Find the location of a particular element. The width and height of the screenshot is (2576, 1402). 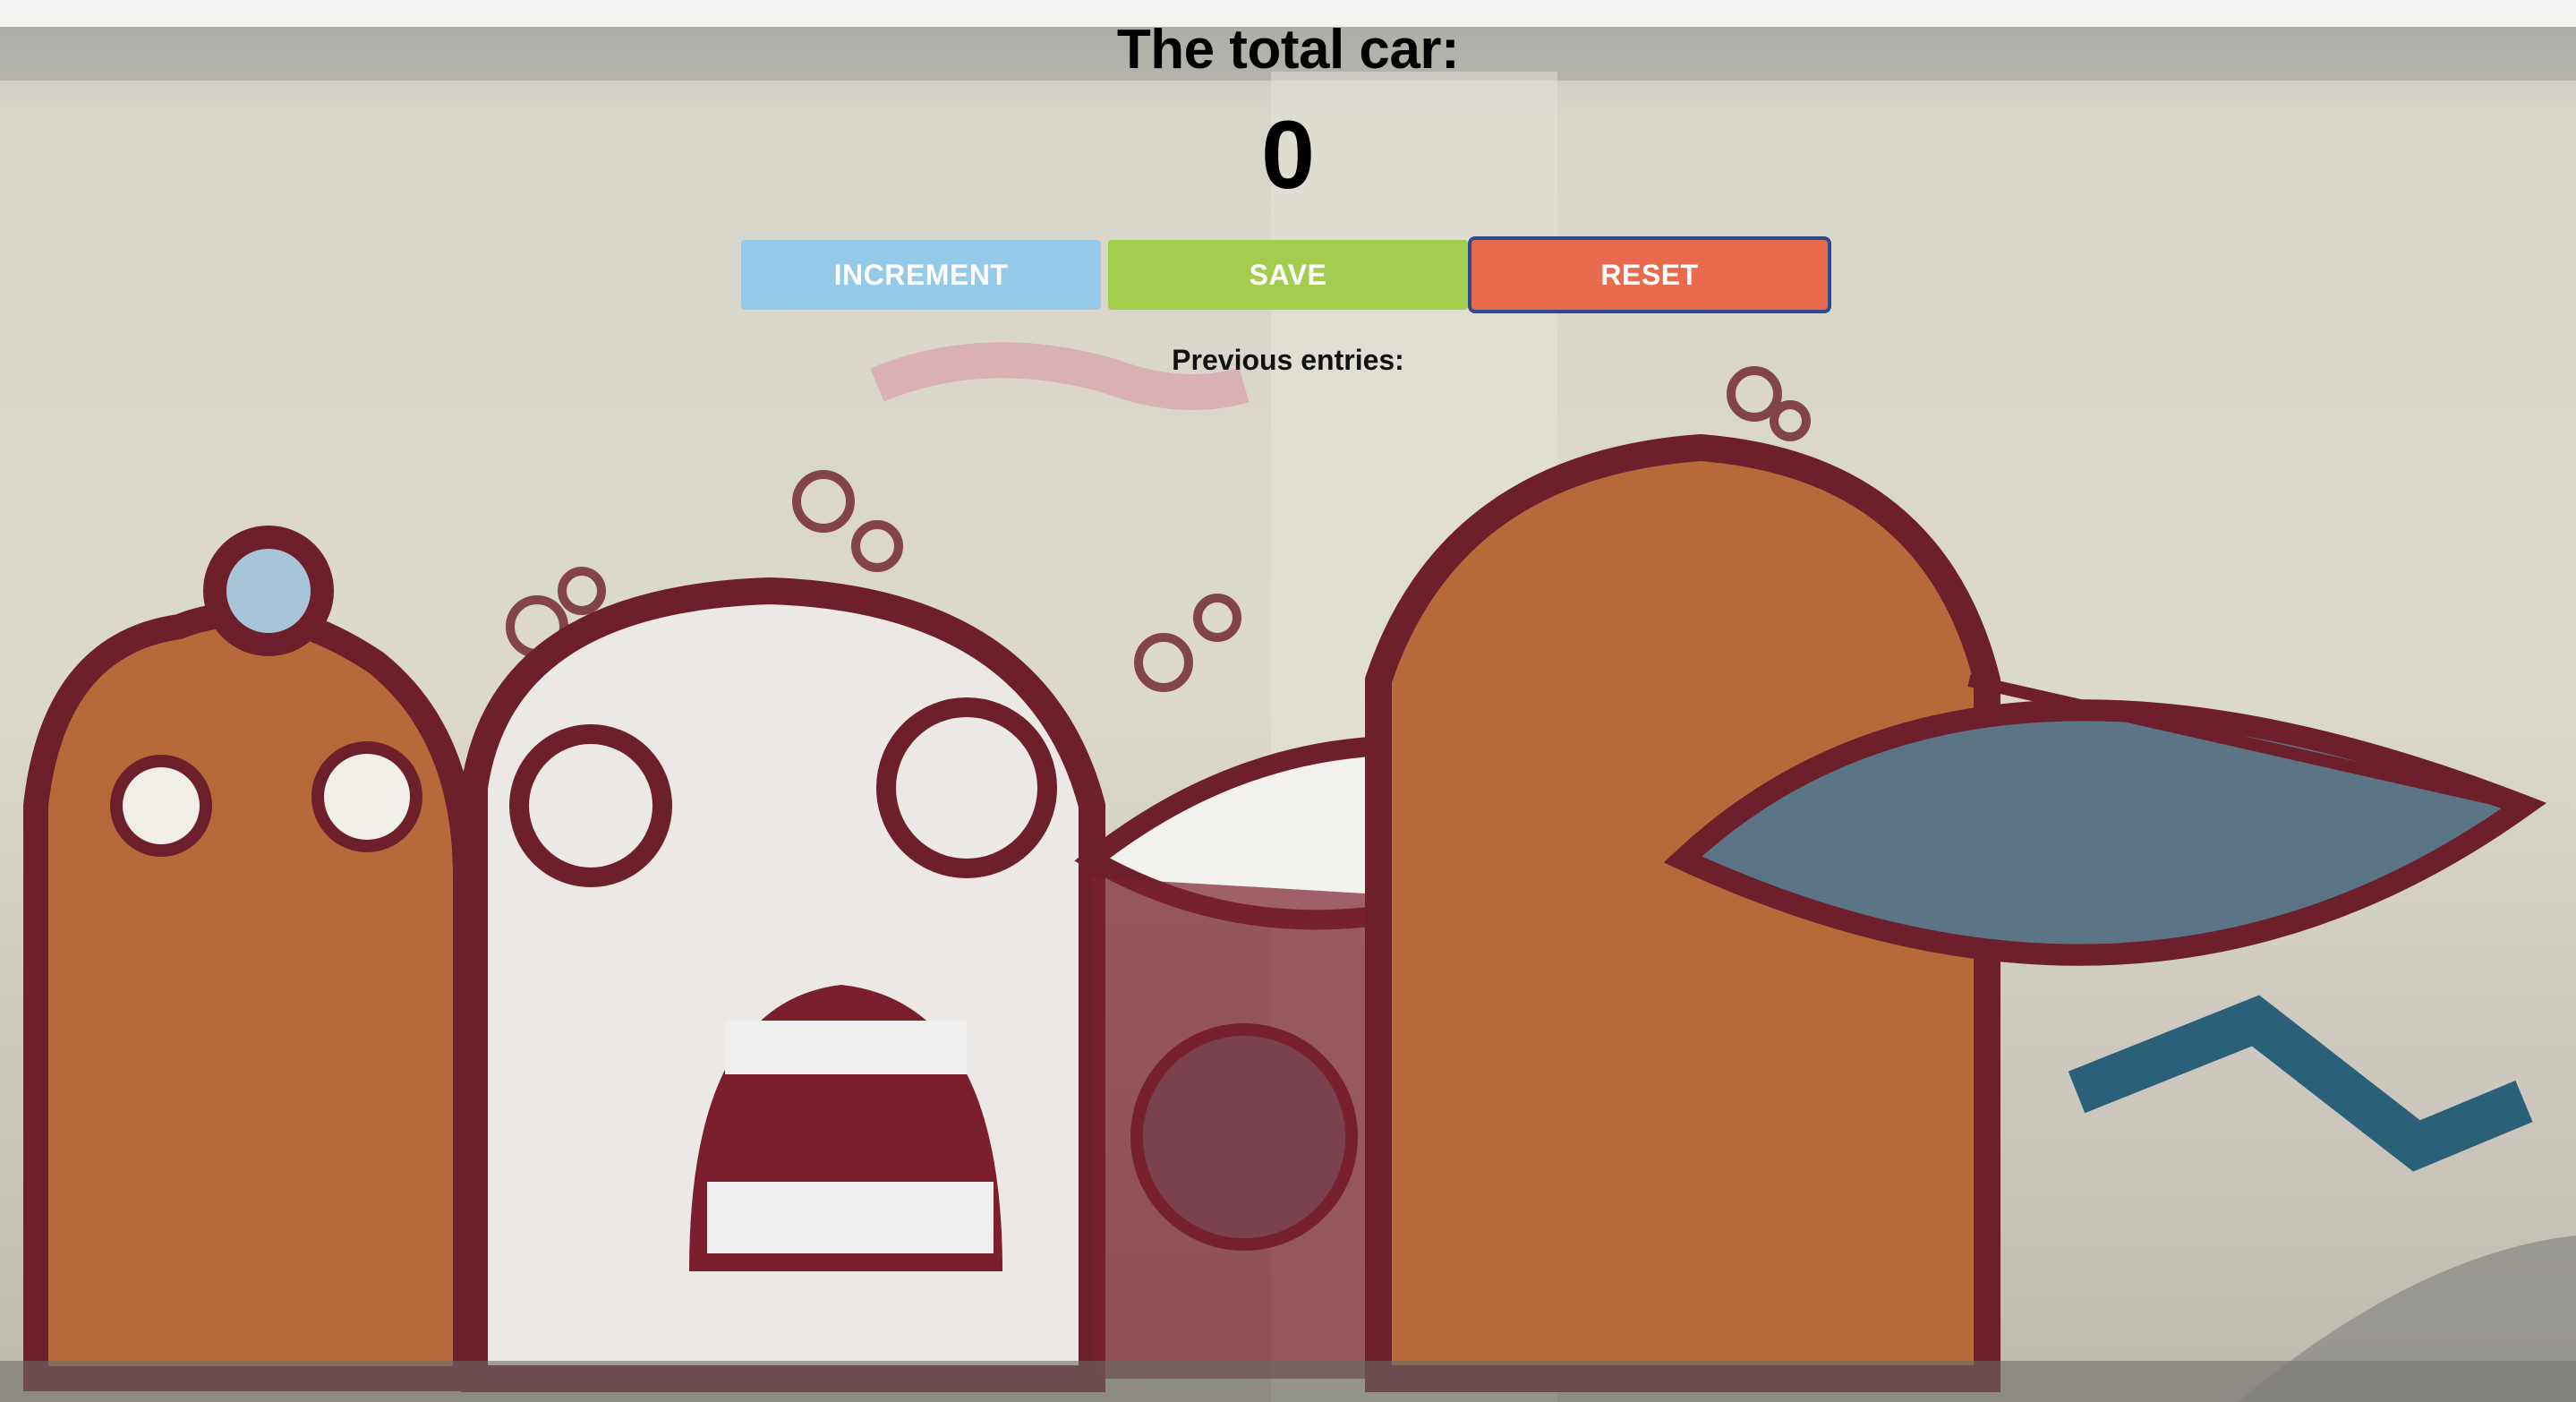

car-count-value: 0 is located at coordinates (1288, 154).